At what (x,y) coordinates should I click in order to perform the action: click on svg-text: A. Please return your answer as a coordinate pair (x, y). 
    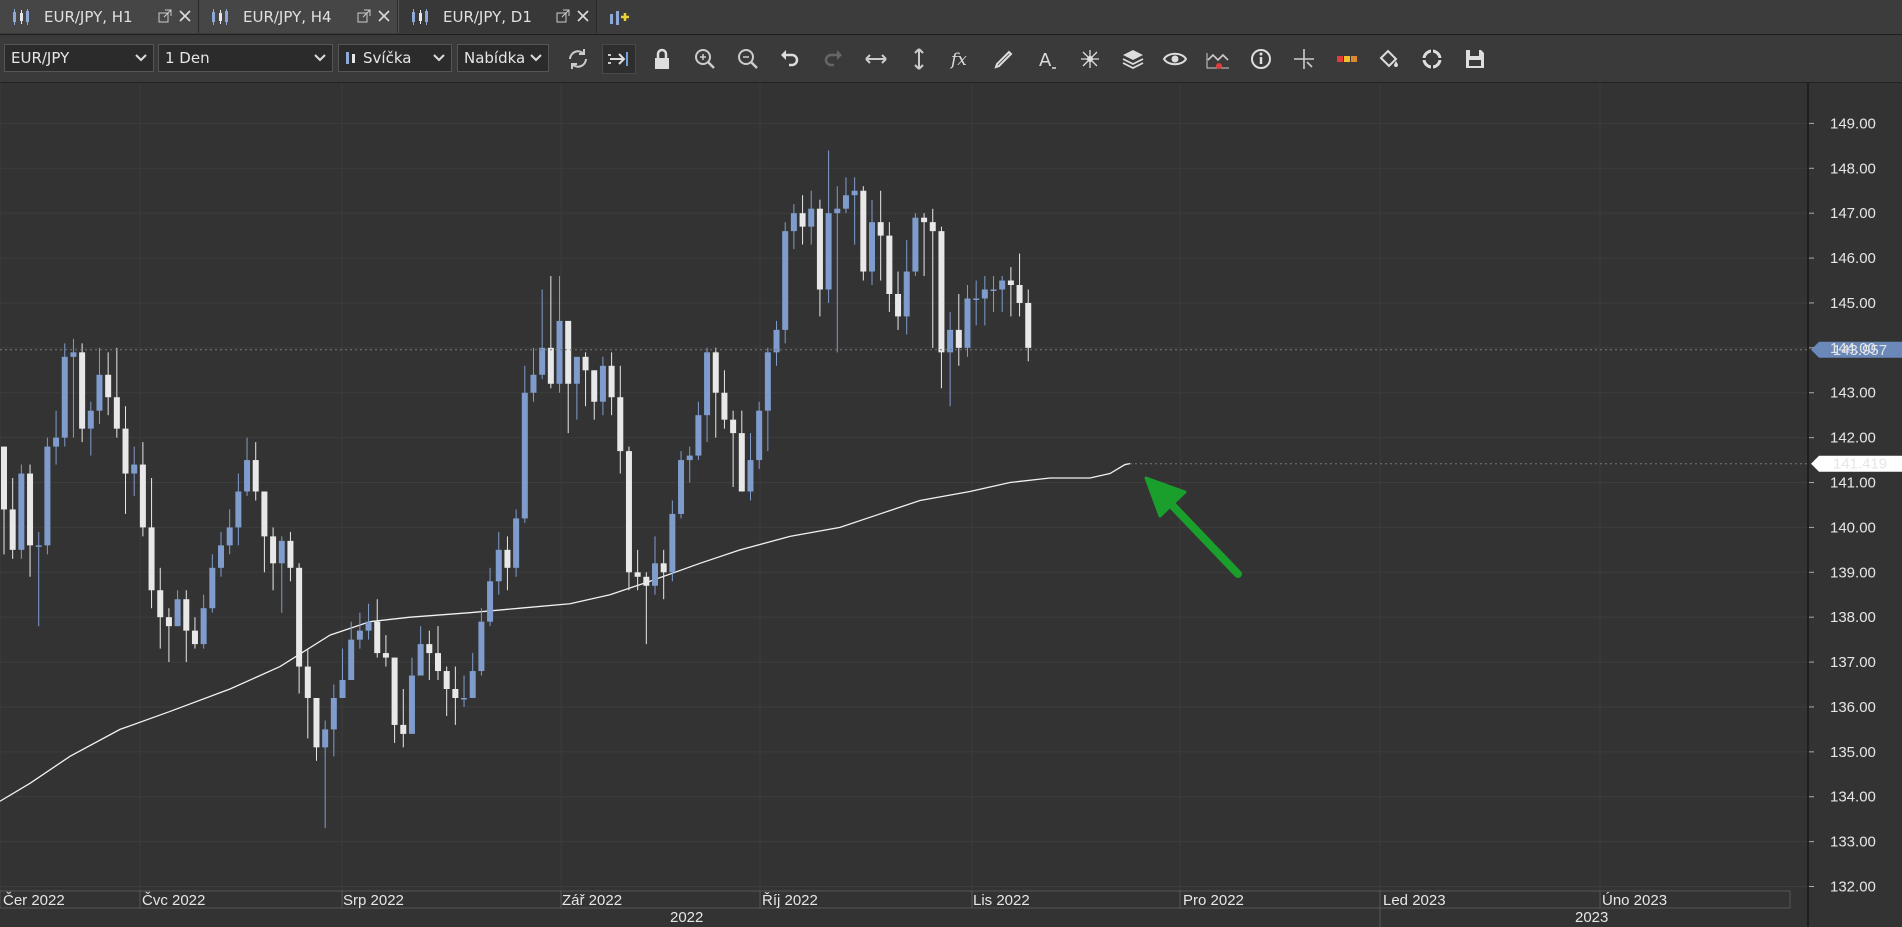
    Looking at the image, I should click on (1045, 60).